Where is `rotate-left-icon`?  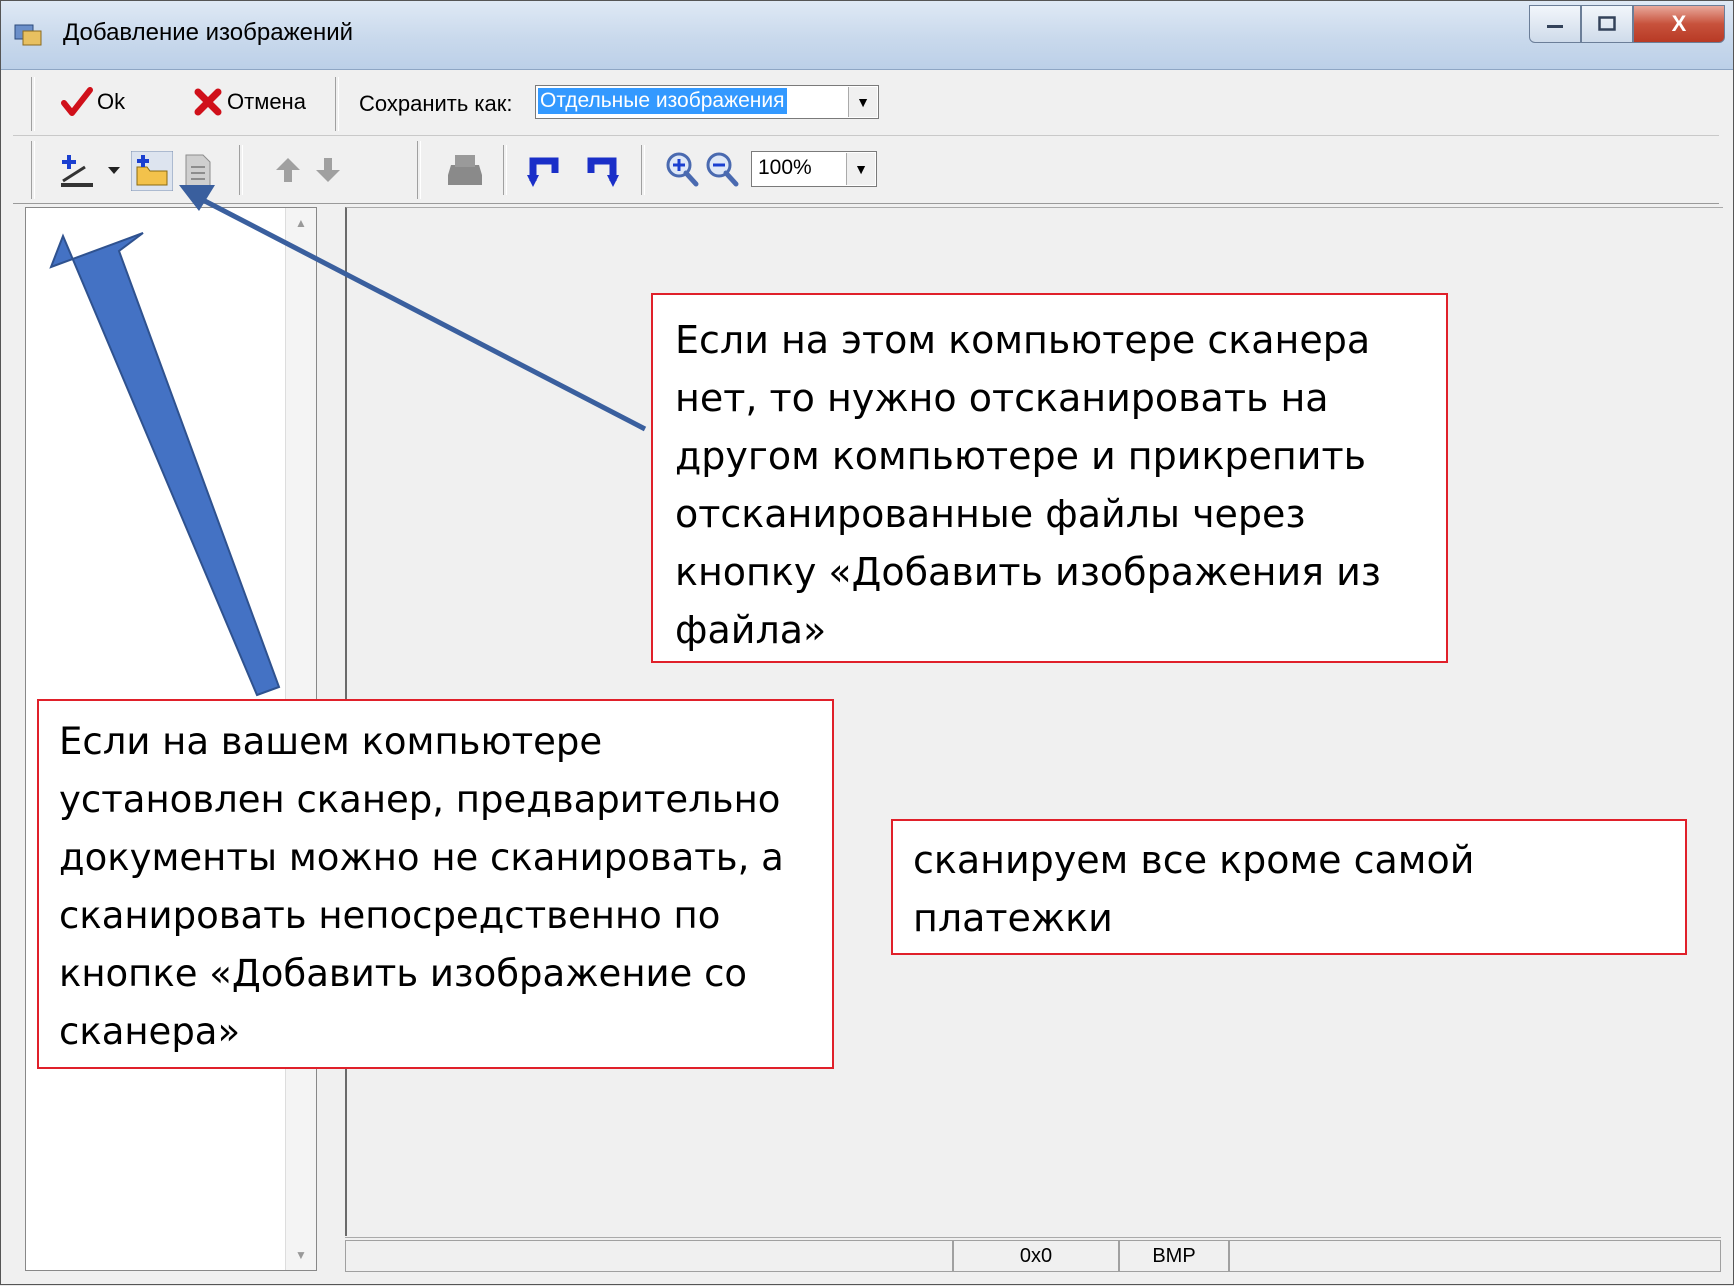
rotate-left-icon is located at coordinates (544, 170).